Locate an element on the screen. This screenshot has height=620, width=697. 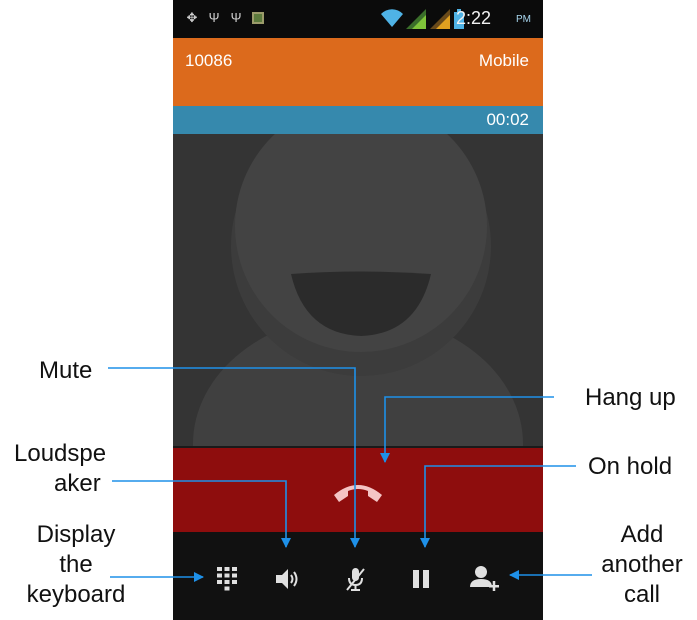
annotation-line: Add is located at coordinates (642, 534).